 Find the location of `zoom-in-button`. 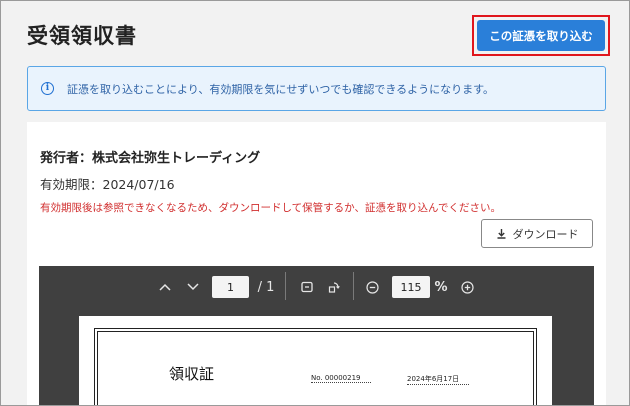

zoom-in-button is located at coordinates (467, 287).